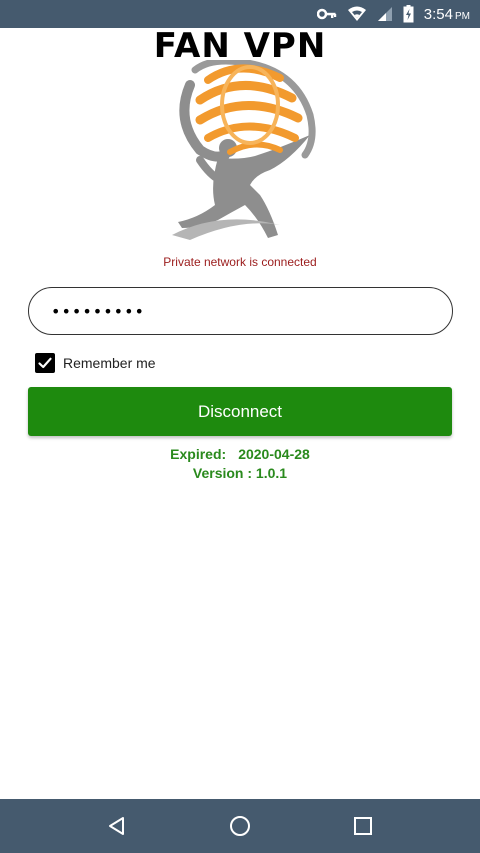  I want to click on connection-status-message: Private network is connected, so click(240, 262).